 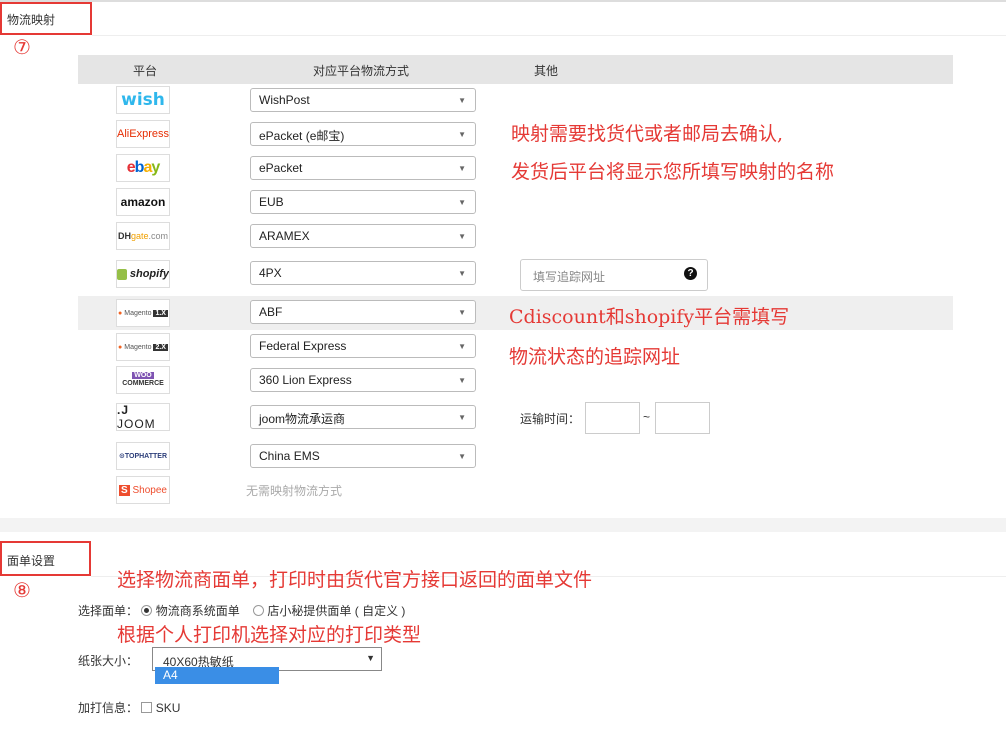 What do you see at coordinates (515, 203) in the screenshot?
I see `table-row: amazon EUB ▼` at bounding box center [515, 203].